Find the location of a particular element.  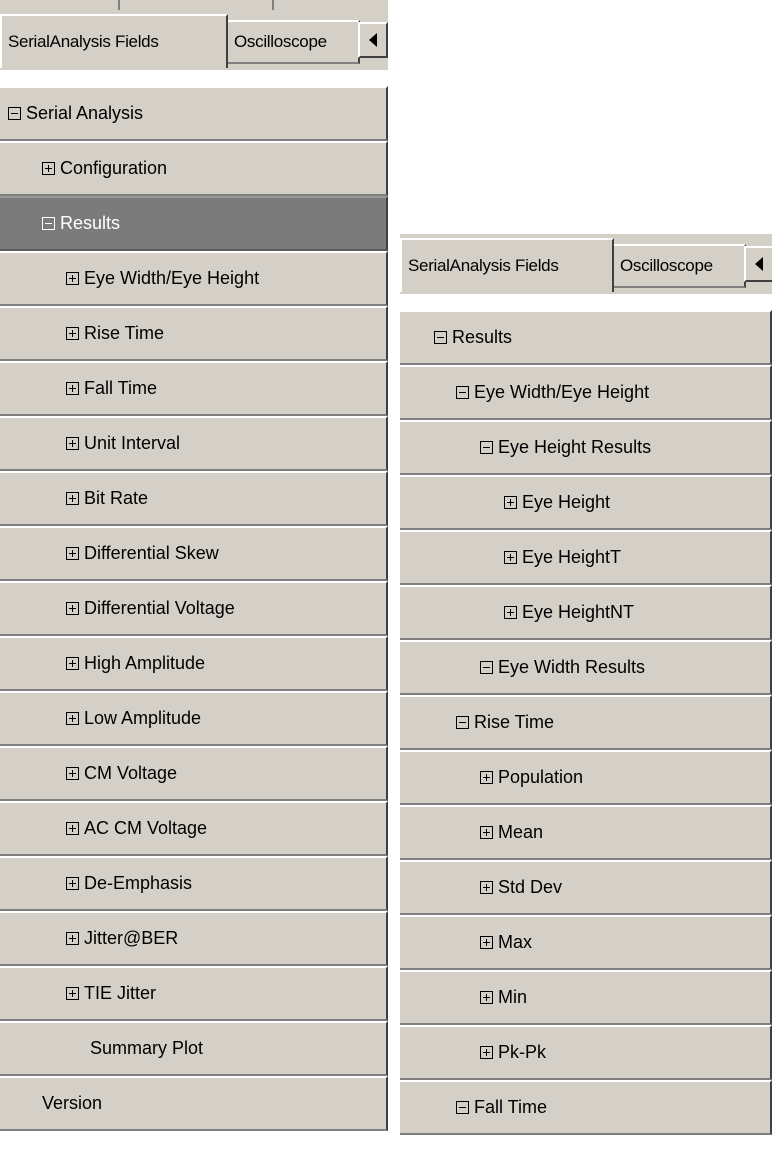

tree-item-bit-rate: Bit Rate is located at coordinates (194, 498).